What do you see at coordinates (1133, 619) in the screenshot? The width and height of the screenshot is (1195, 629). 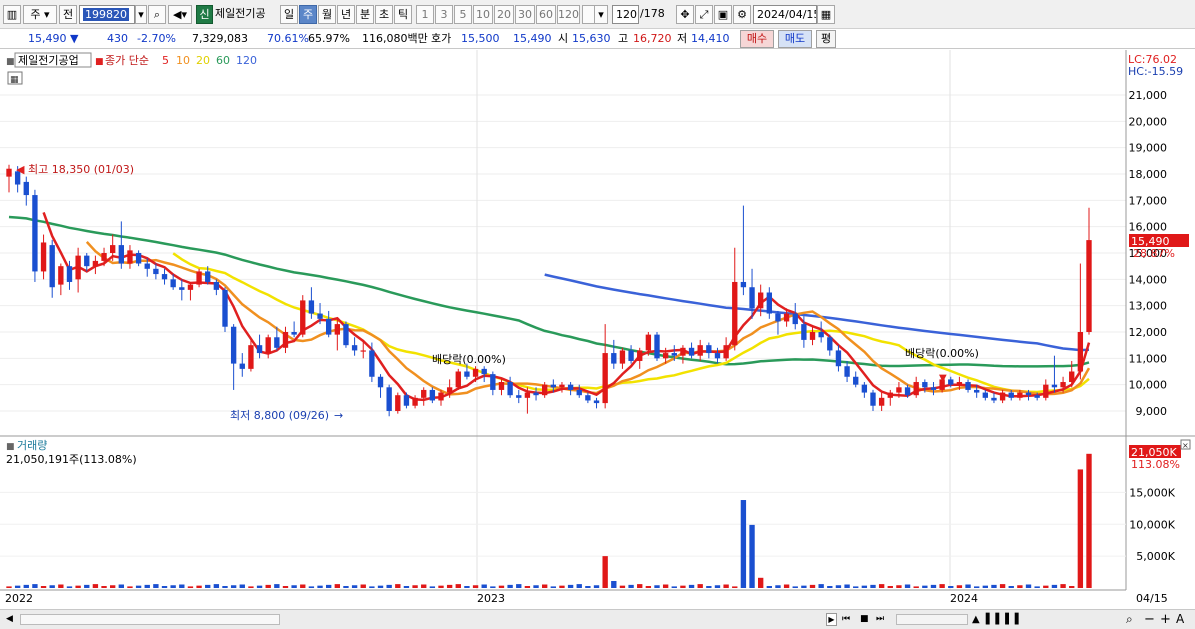 I see `zoom-icon: ⌕` at bounding box center [1133, 619].